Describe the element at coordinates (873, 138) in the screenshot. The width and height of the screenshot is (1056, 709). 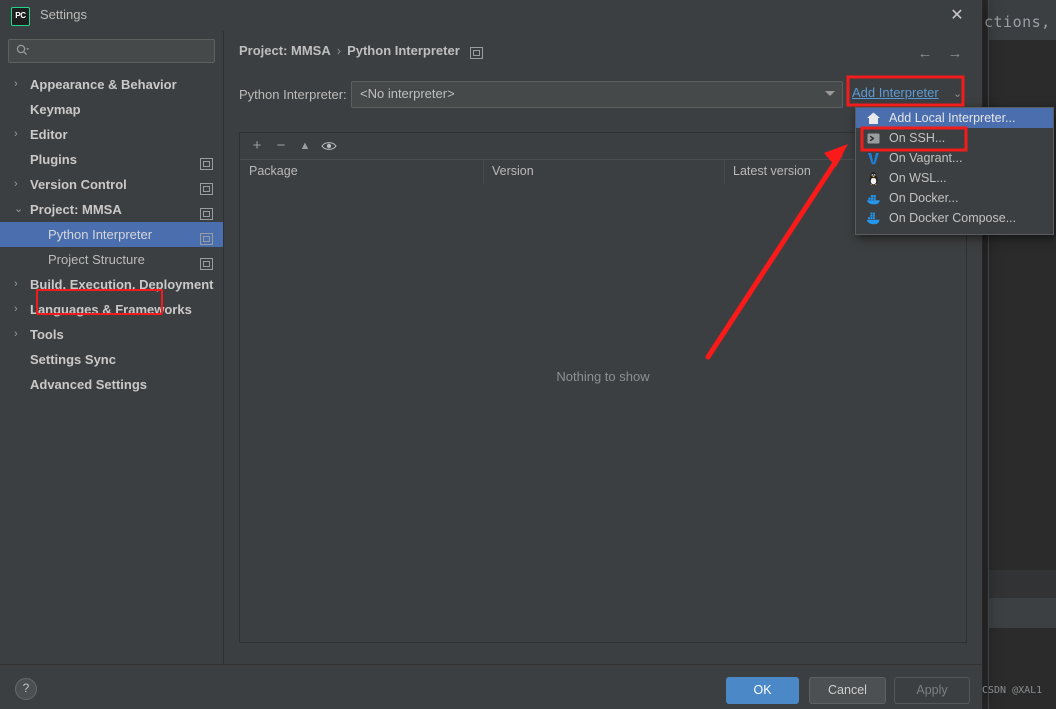
I see `ssh-terminal-icon` at that location.